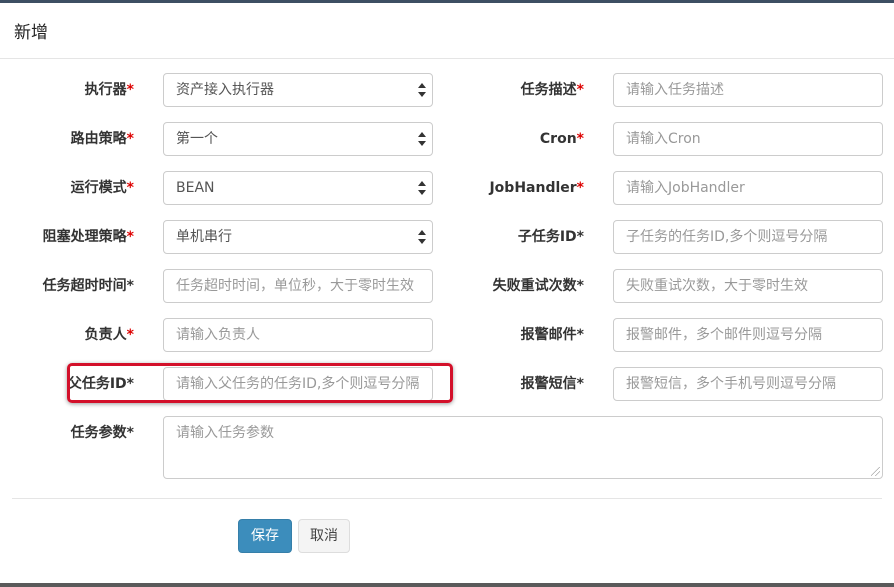 The width and height of the screenshot is (894, 587). Describe the element at coordinates (447, 1) in the screenshot. I see `window-top-strip` at that location.